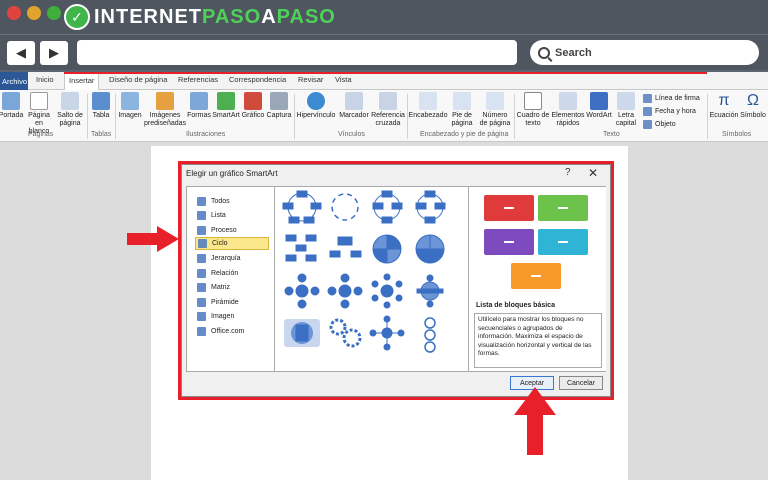 This screenshot has width=768, height=480. What do you see at coordinates (101, 101) in the screenshot?
I see `table-icon` at bounding box center [101, 101].